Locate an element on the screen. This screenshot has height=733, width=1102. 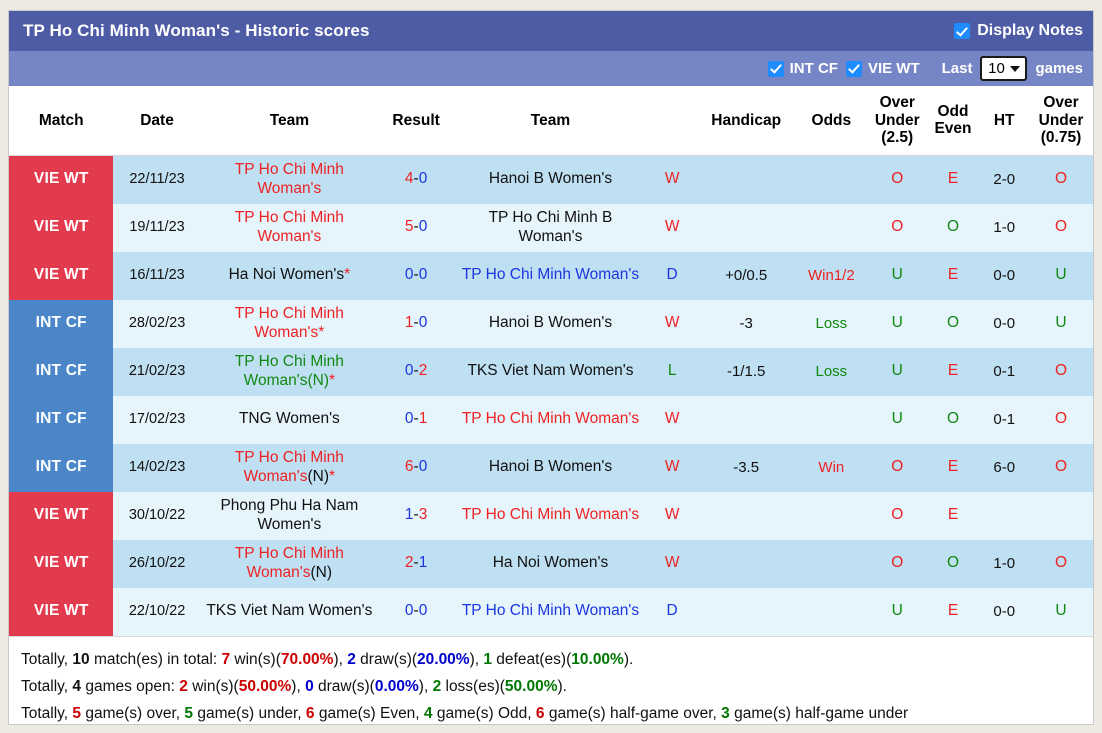
match-result: 0-2 is located at coordinates (416, 371).